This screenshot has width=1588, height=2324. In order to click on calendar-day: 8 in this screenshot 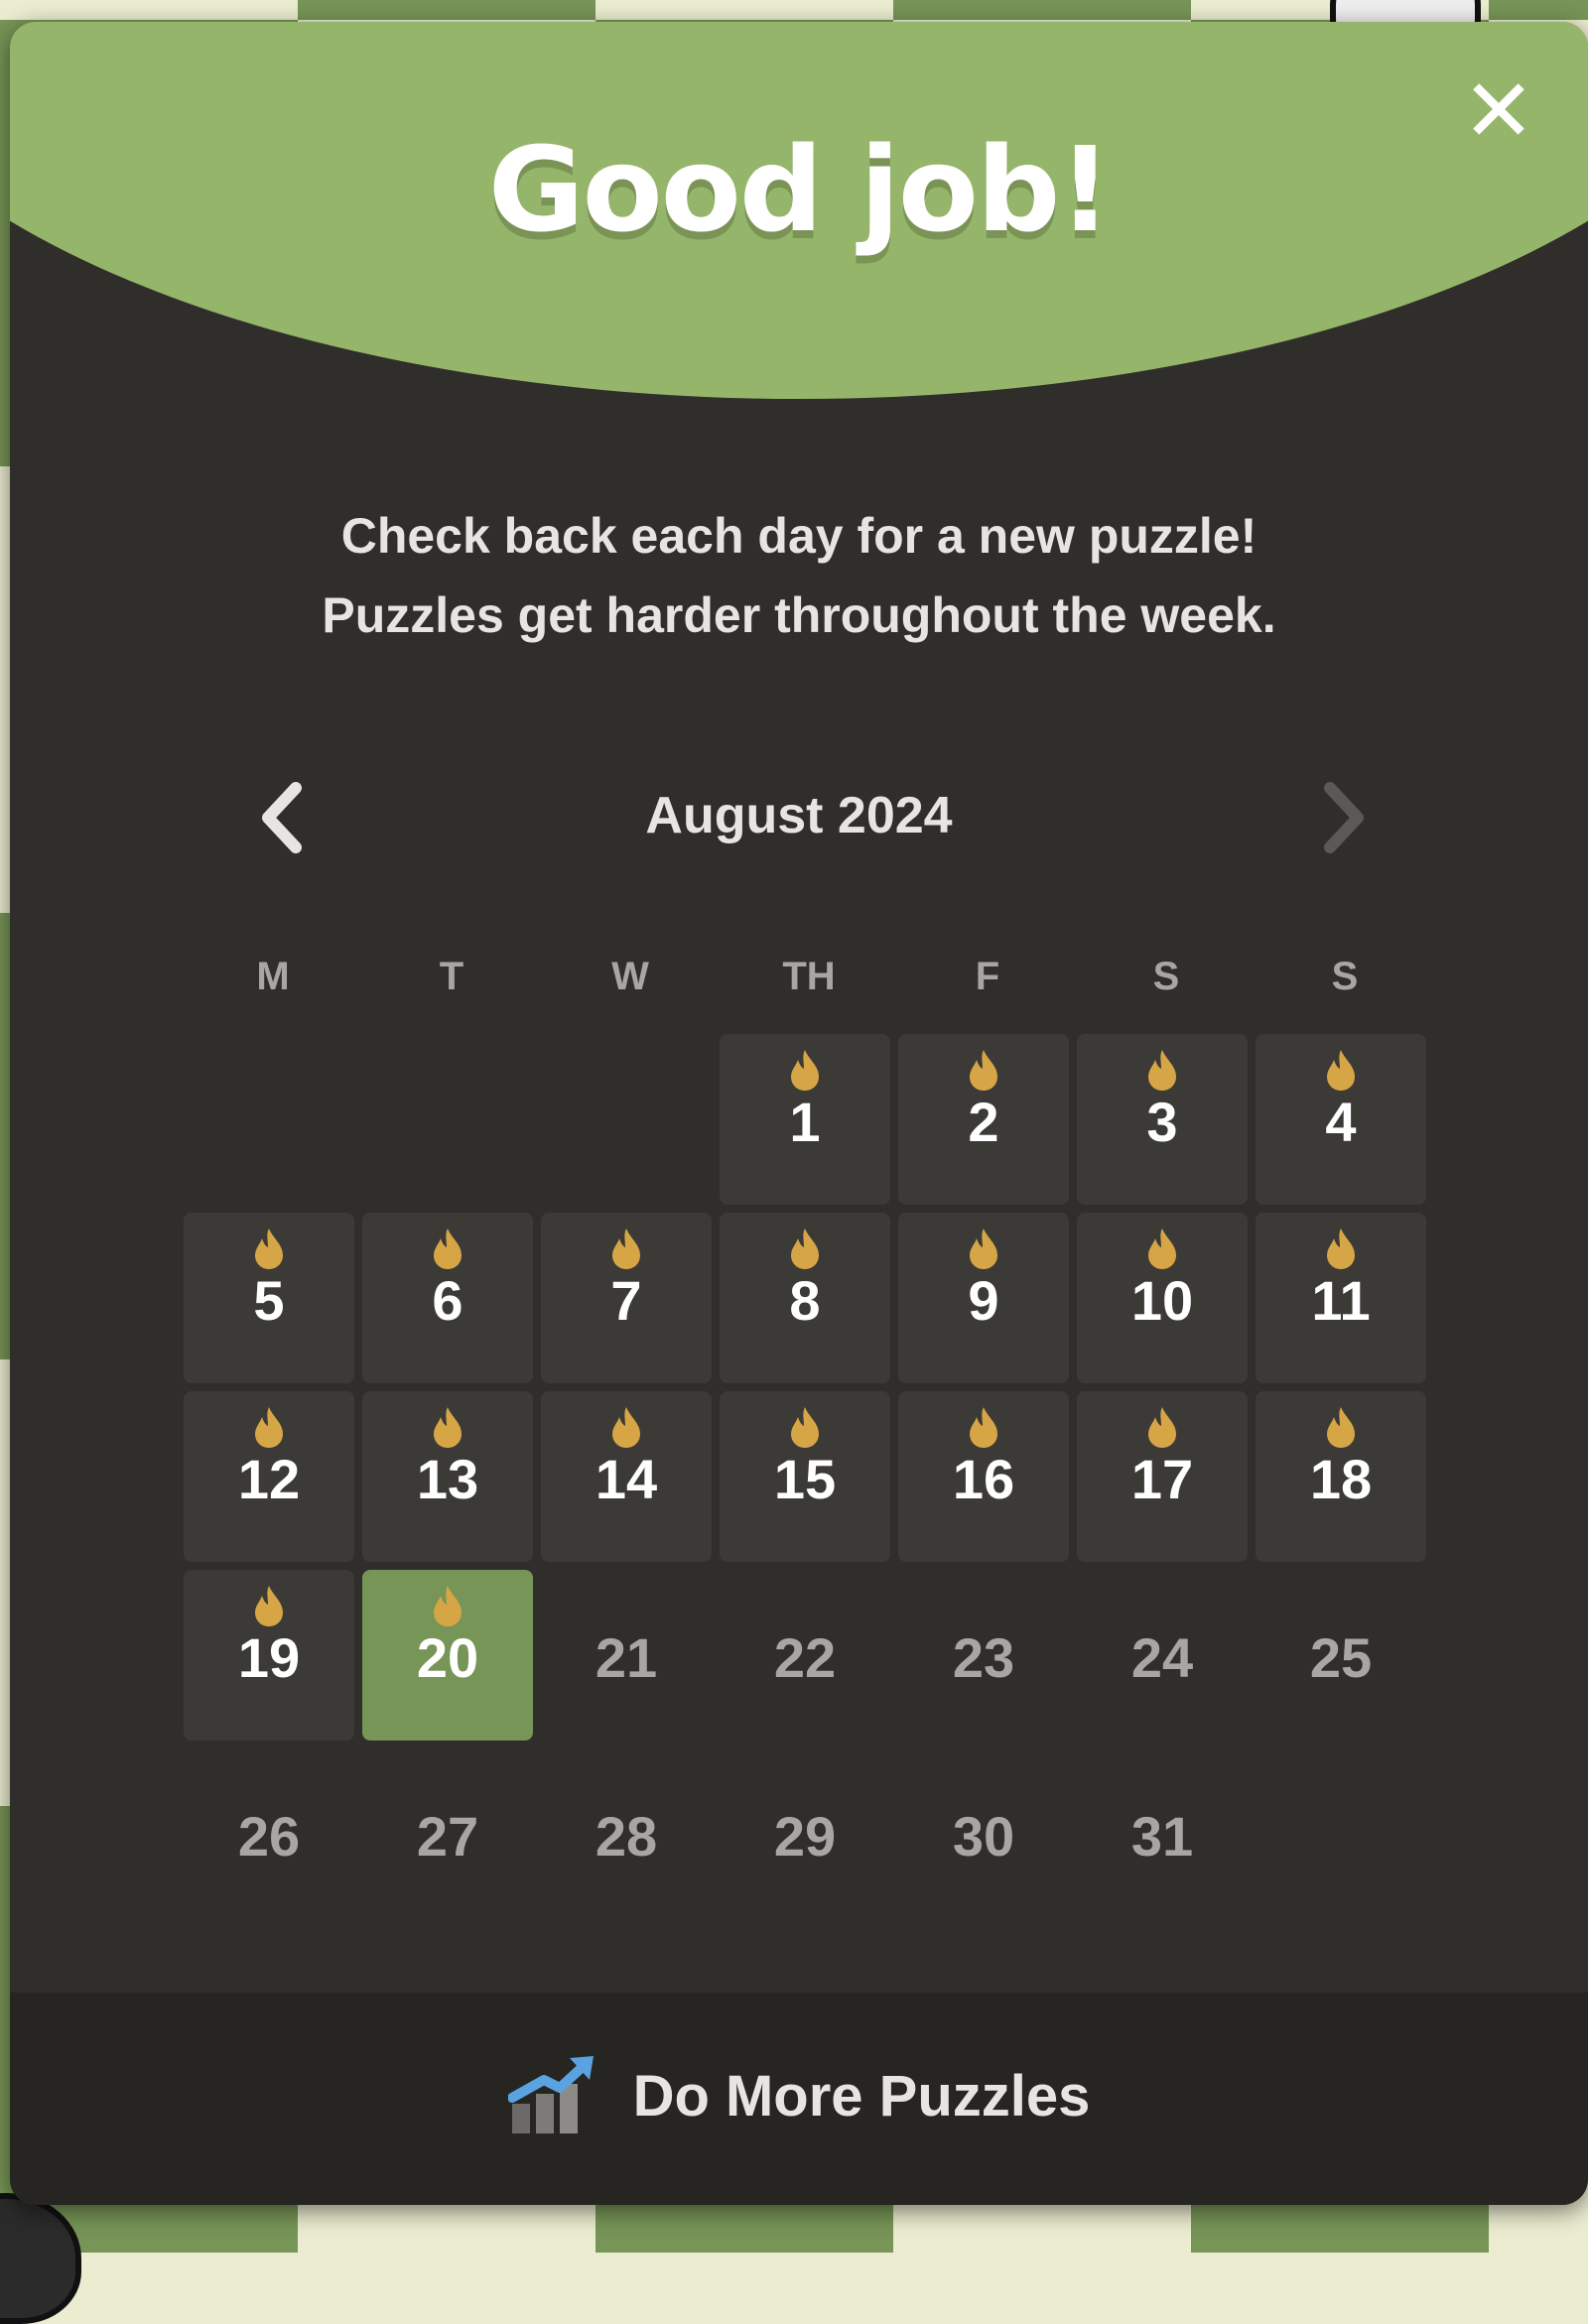, I will do `click(805, 1298)`.